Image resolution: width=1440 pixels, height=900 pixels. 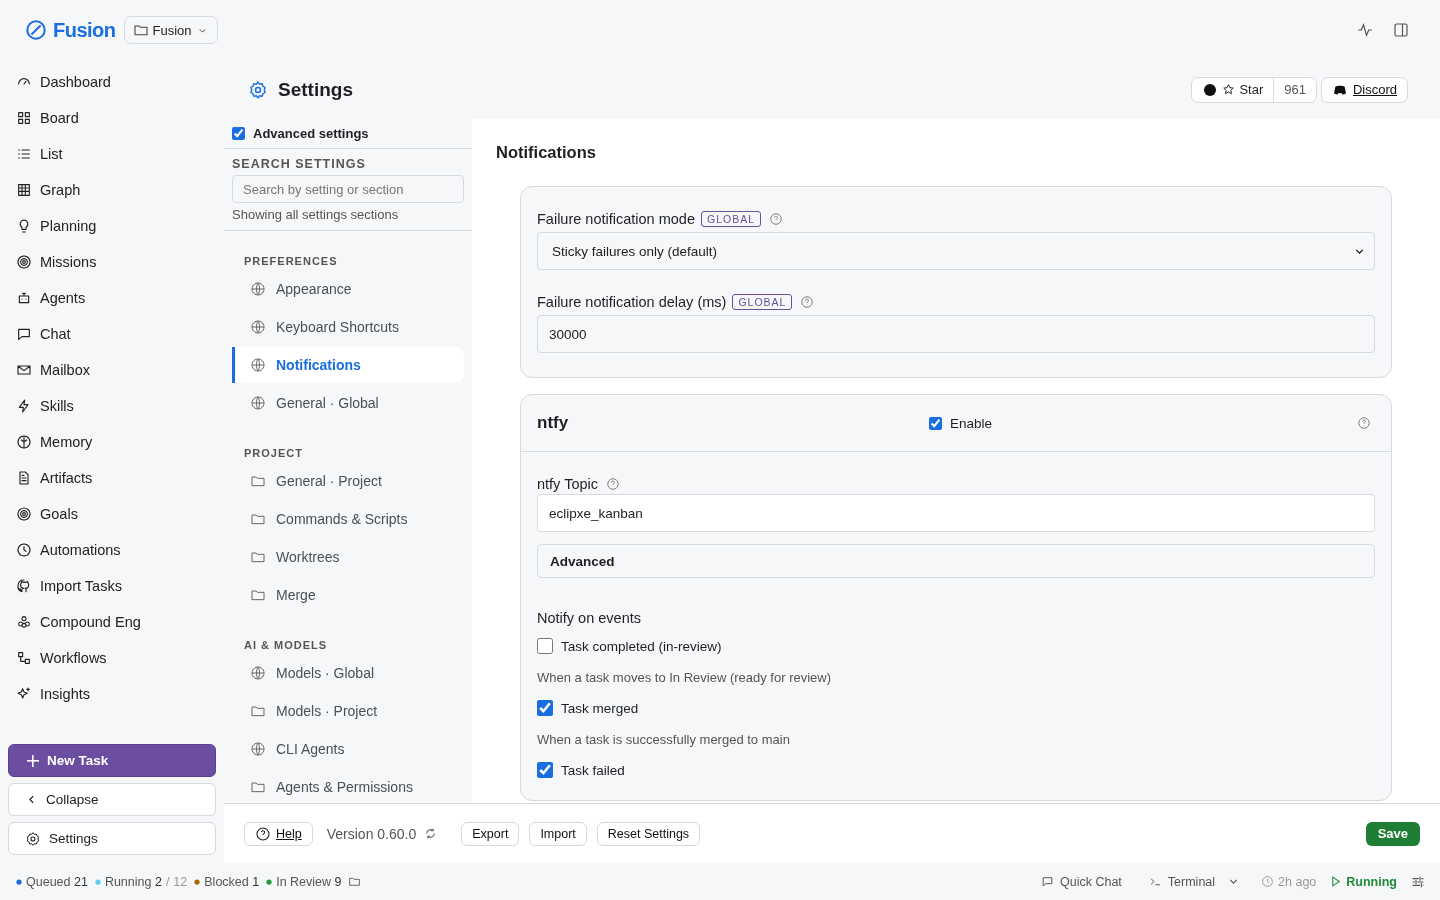 What do you see at coordinates (112, 190) in the screenshot?
I see `sidebar-item: Graph` at bounding box center [112, 190].